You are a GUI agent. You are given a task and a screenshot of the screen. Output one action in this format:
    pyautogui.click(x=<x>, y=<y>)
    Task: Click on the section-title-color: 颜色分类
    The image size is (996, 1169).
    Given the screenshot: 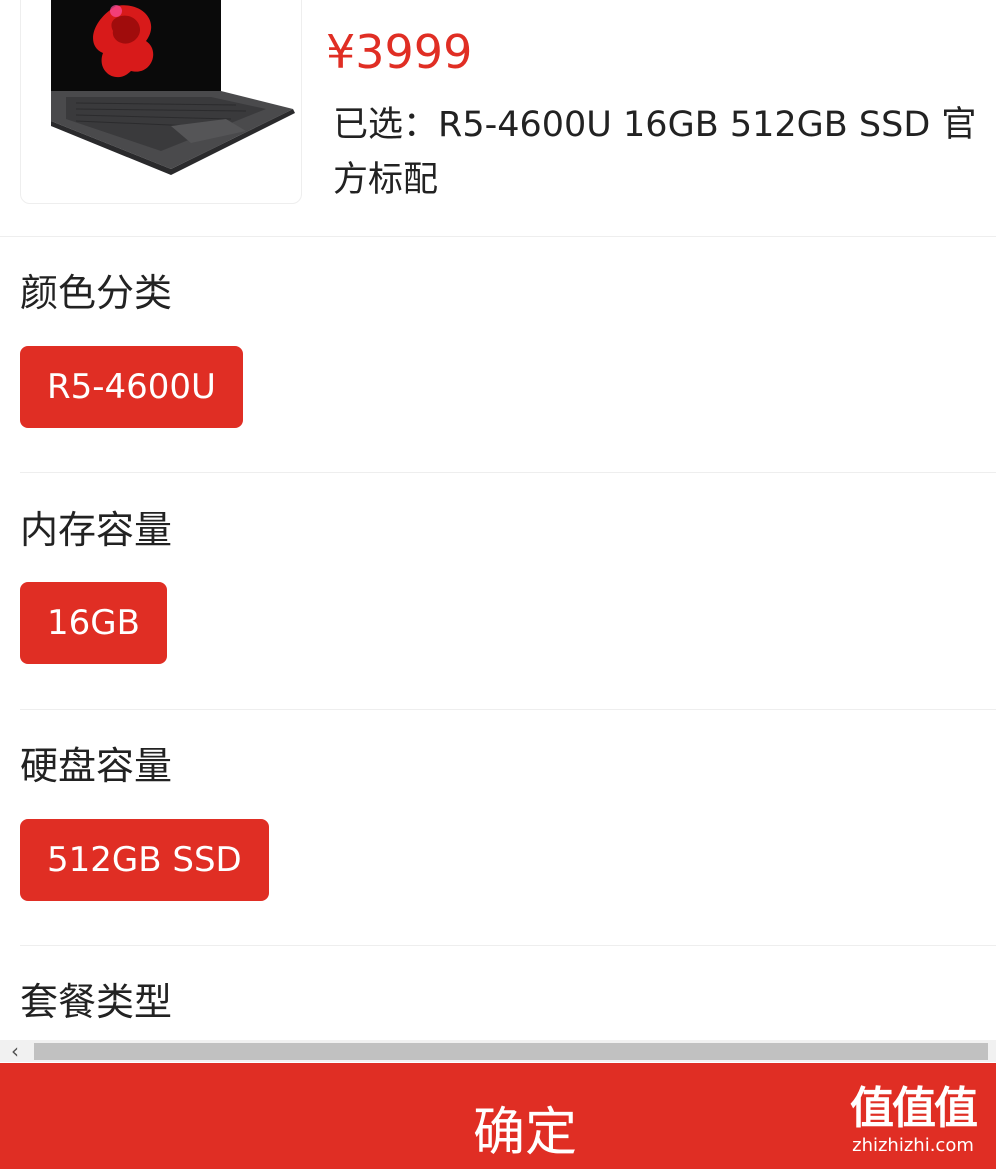 What is the action you would take?
    pyautogui.click(x=96, y=293)
    